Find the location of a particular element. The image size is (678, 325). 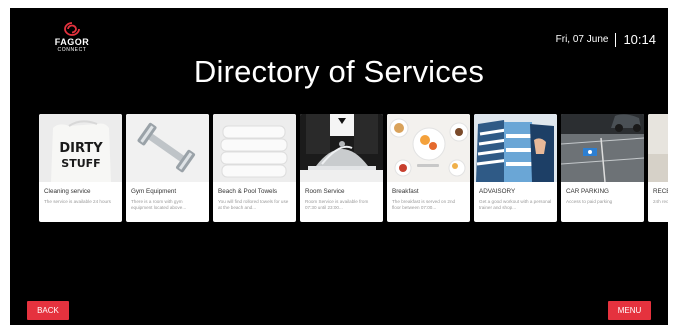

menu-button: MENU is located at coordinates (629, 310).